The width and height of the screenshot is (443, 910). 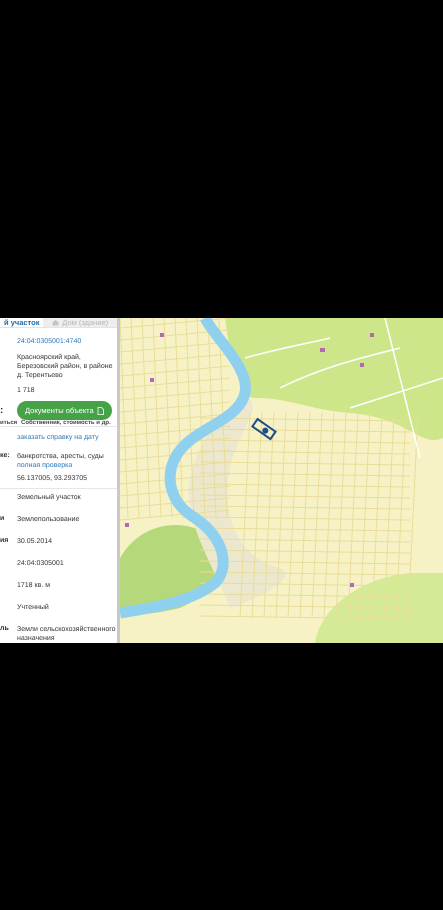 I want to click on house-icon, so click(x=56, y=322).